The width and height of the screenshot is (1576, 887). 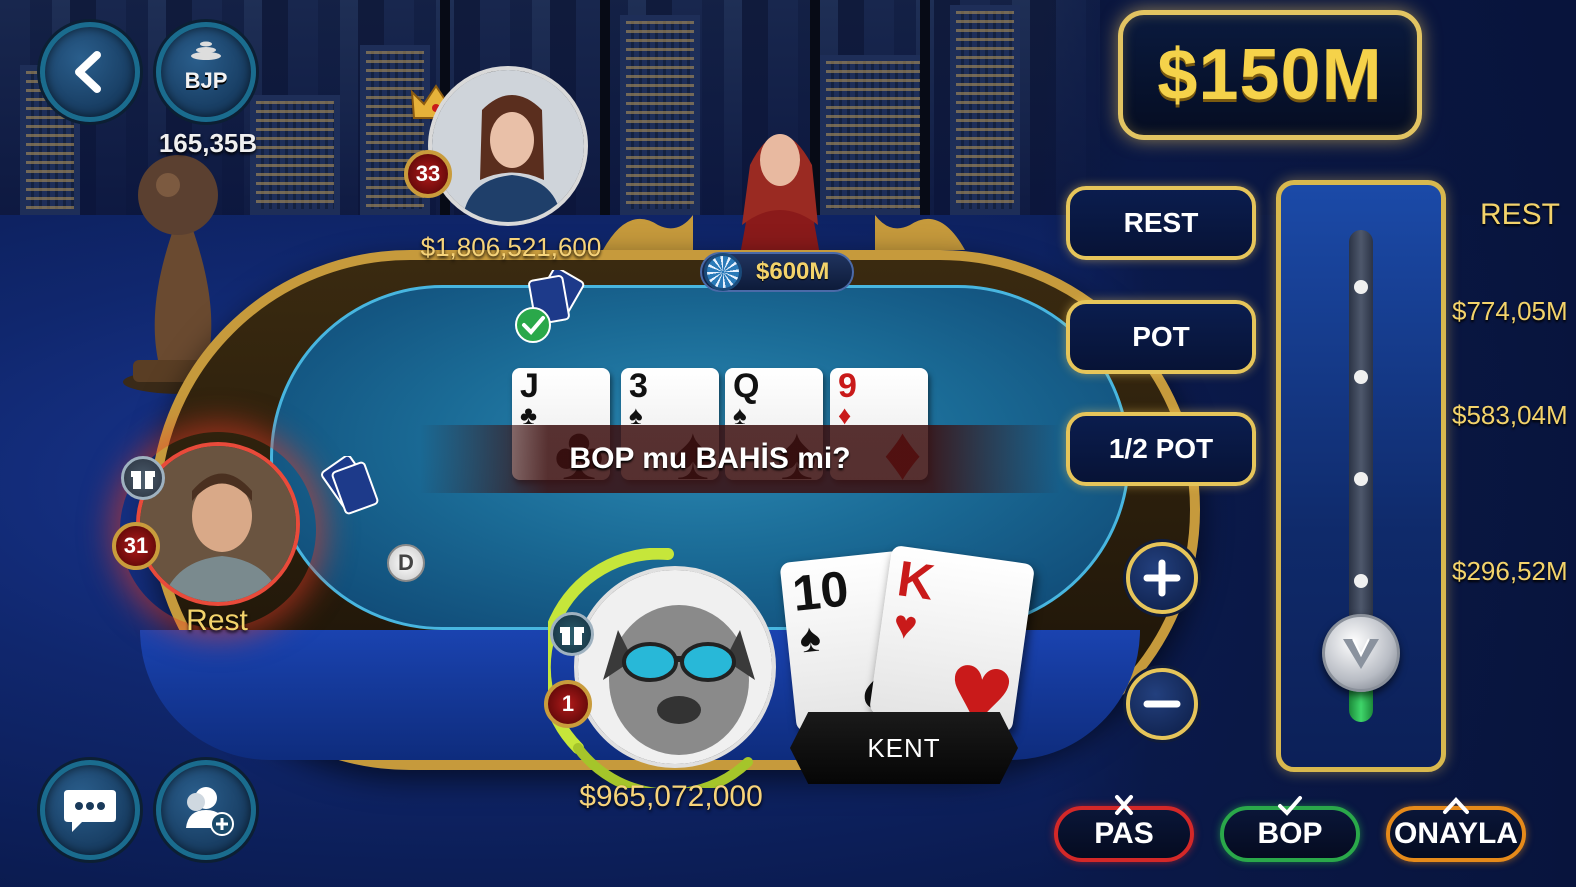 I want to click on bet-preset-pot-button: POT, so click(x=1161, y=337).